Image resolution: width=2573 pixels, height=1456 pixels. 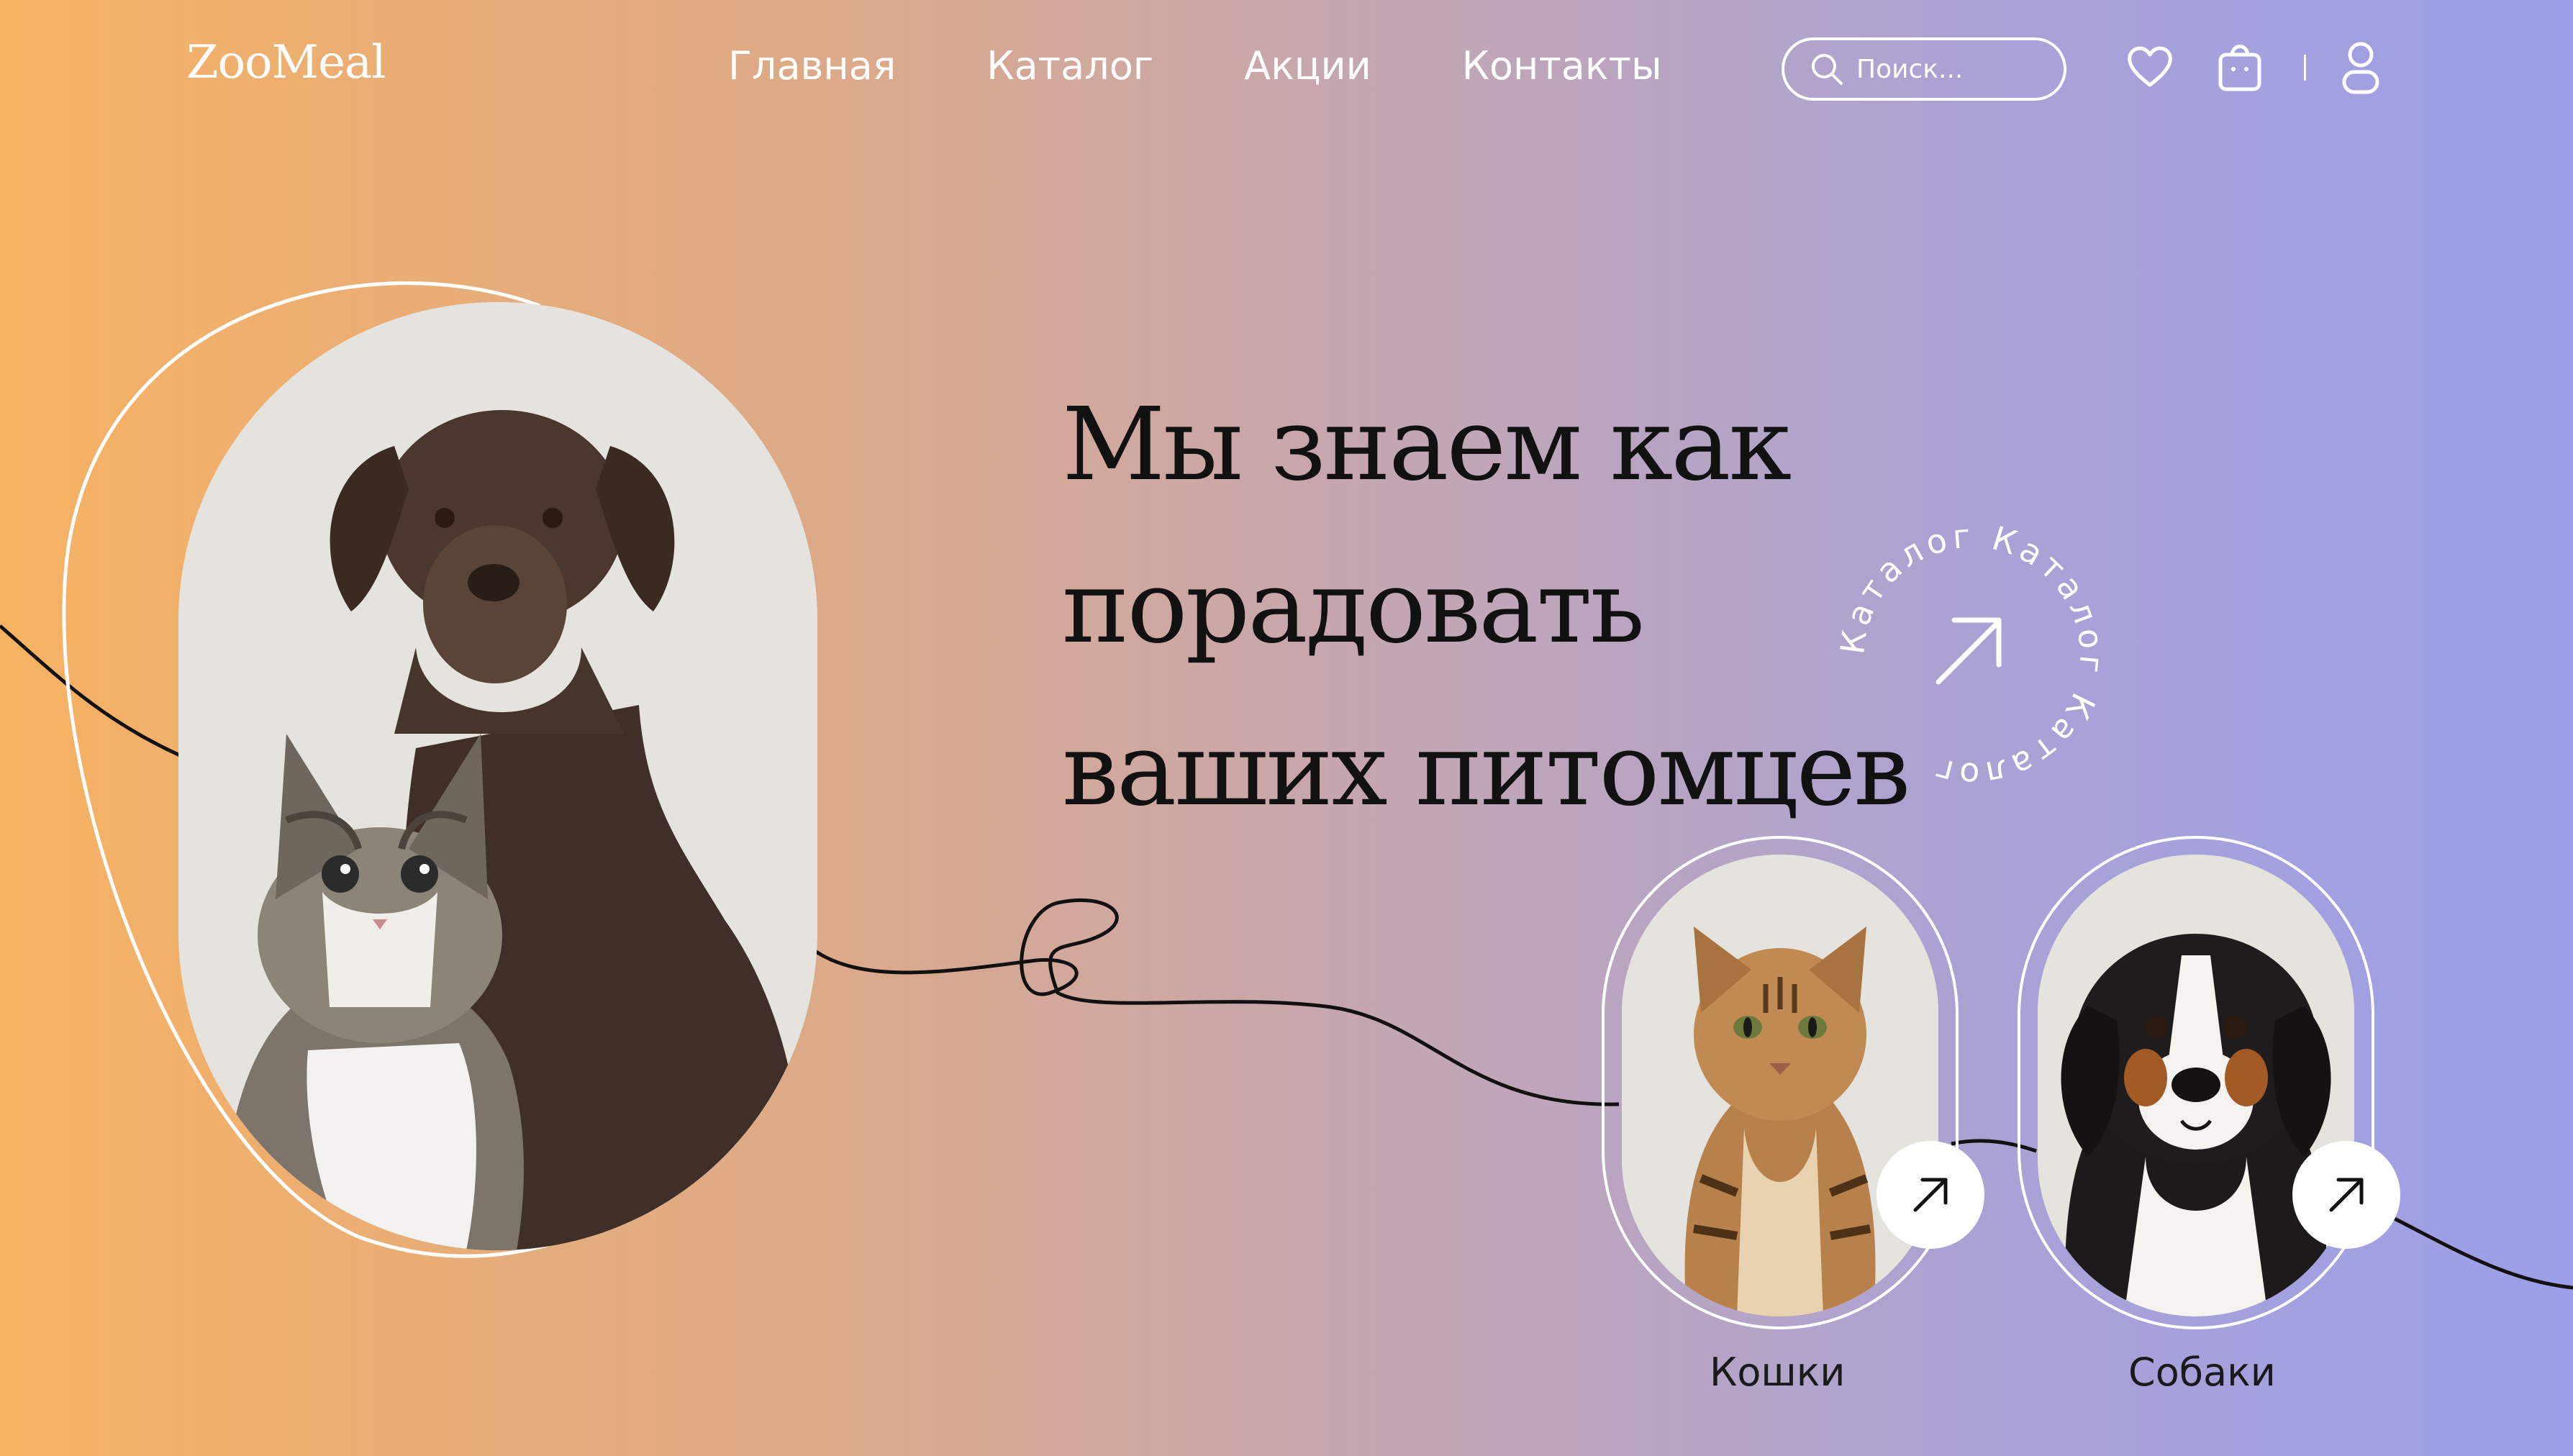 What do you see at coordinates (1307, 65) in the screenshot?
I see `nav-promotions: Акции` at bounding box center [1307, 65].